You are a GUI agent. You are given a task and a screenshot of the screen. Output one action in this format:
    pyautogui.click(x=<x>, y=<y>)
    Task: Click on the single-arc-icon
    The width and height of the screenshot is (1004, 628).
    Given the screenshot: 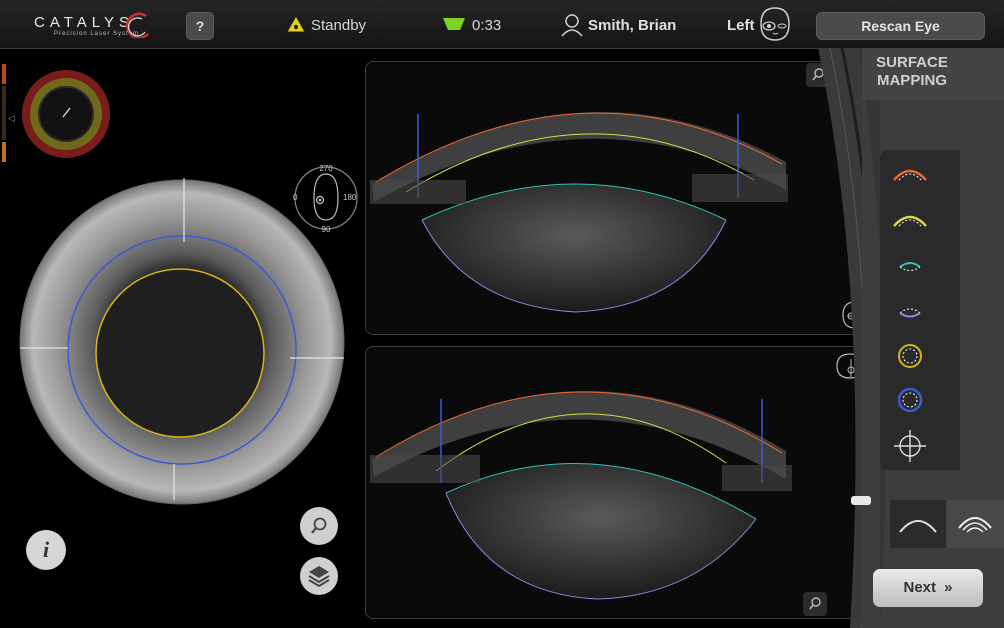 What is the action you would take?
    pyautogui.click(x=918, y=526)
    